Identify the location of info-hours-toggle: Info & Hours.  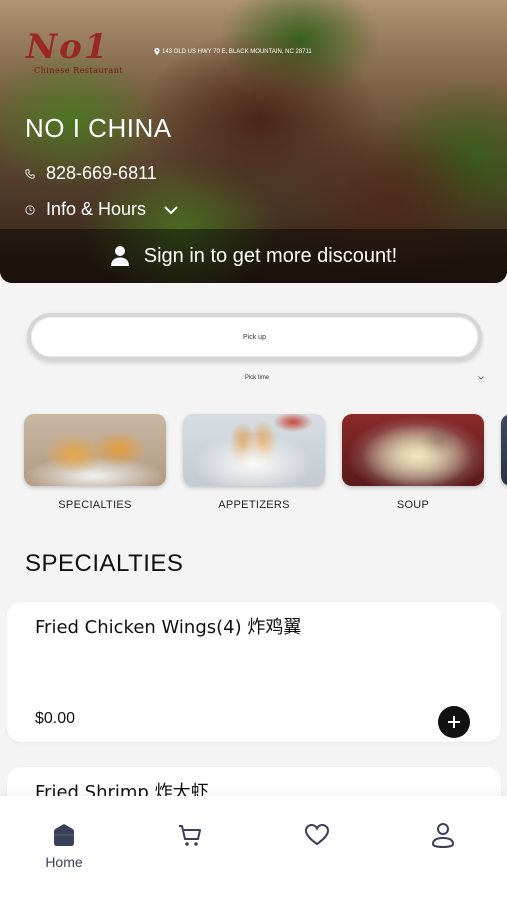
(102, 209).